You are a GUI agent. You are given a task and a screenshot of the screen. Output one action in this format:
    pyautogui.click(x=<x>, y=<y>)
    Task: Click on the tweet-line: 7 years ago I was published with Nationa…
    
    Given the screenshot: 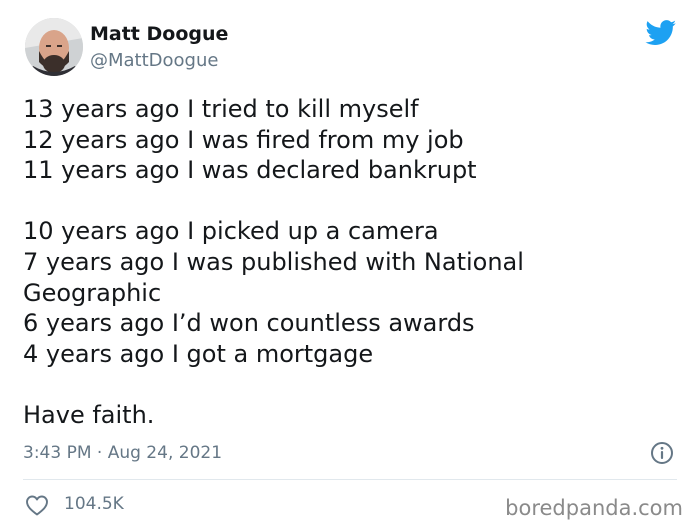 What is the action you would take?
    pyautogui.click(x=273, y=261)
    